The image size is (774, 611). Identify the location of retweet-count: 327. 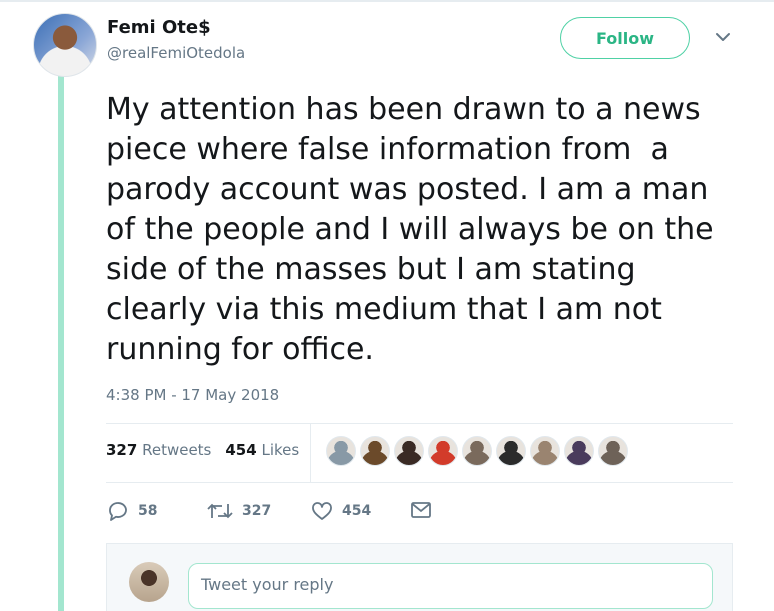
(257, 511).